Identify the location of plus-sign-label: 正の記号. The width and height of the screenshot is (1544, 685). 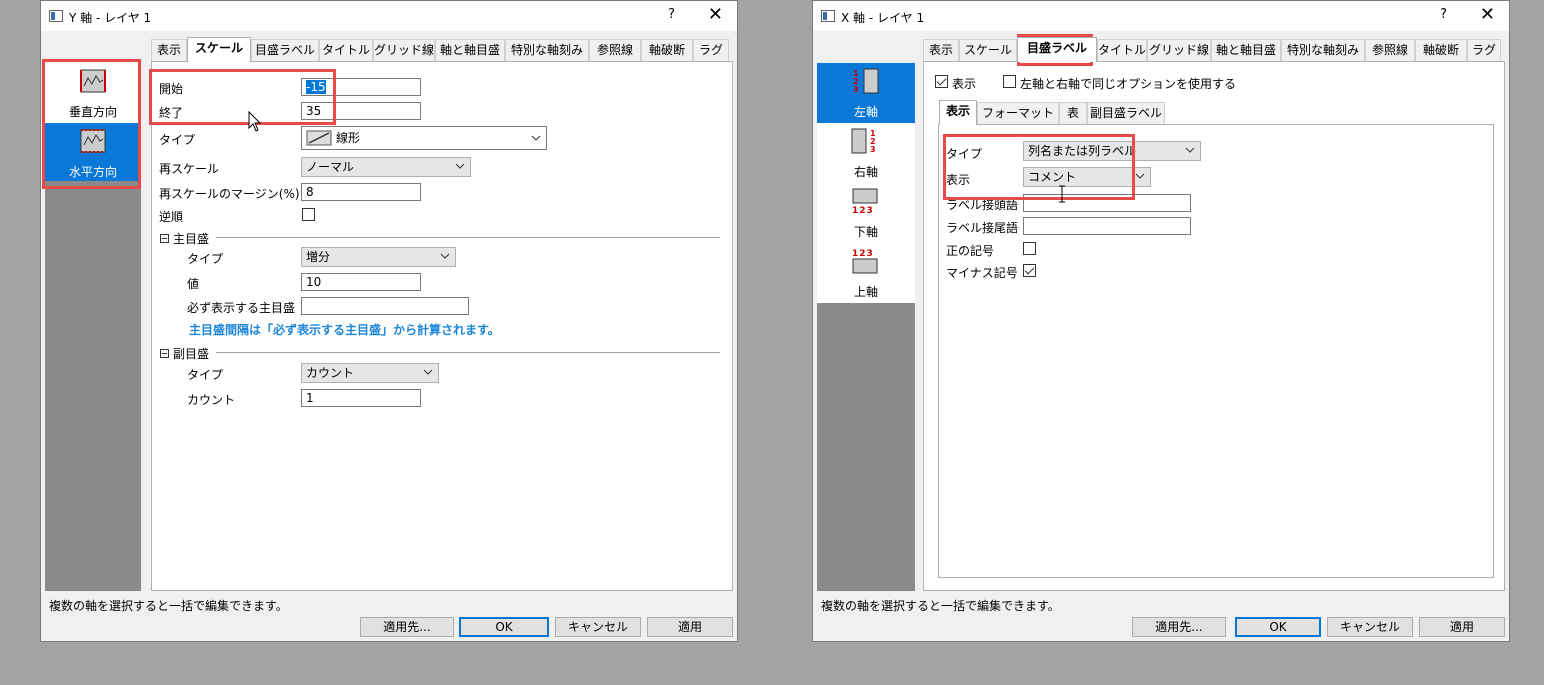
(970, 251).